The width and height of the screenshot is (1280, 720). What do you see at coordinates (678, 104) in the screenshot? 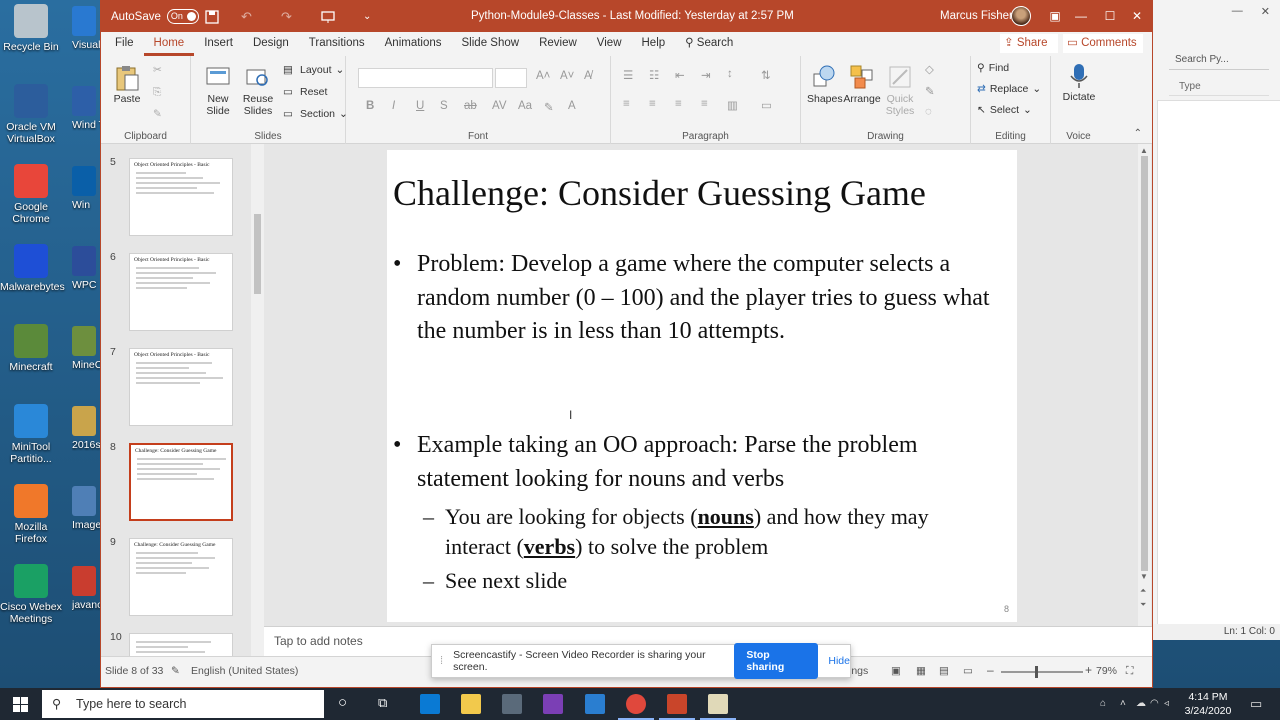
I see `align-right-icon: ≡` at bounding box center [678, 104].